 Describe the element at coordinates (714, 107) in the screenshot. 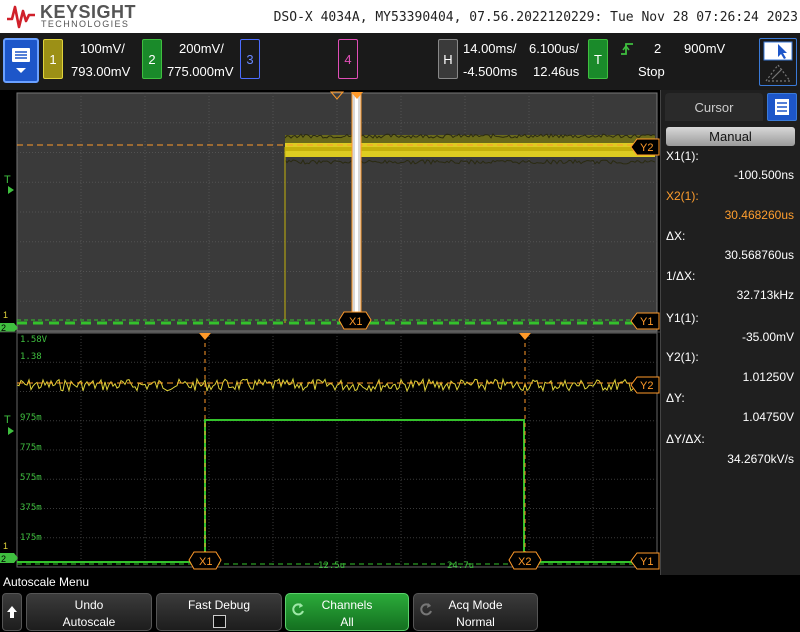

I see `cursor-tab: Cursor` at that location.